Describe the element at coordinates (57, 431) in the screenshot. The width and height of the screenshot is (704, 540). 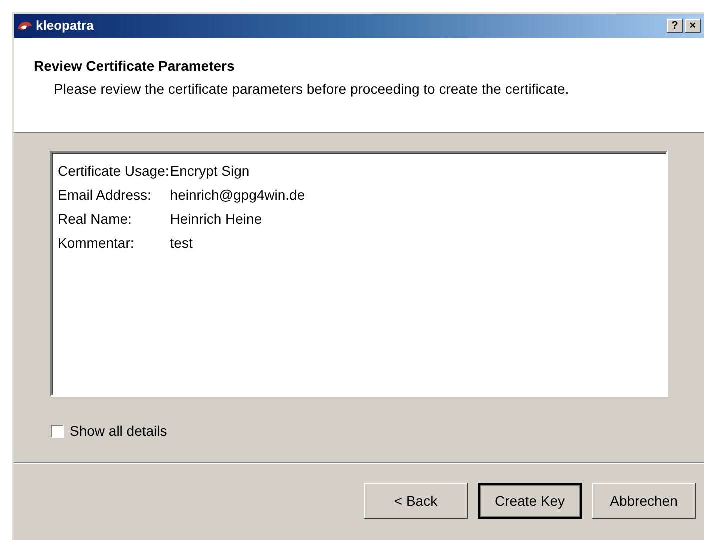
I see `checkbox` at that location.